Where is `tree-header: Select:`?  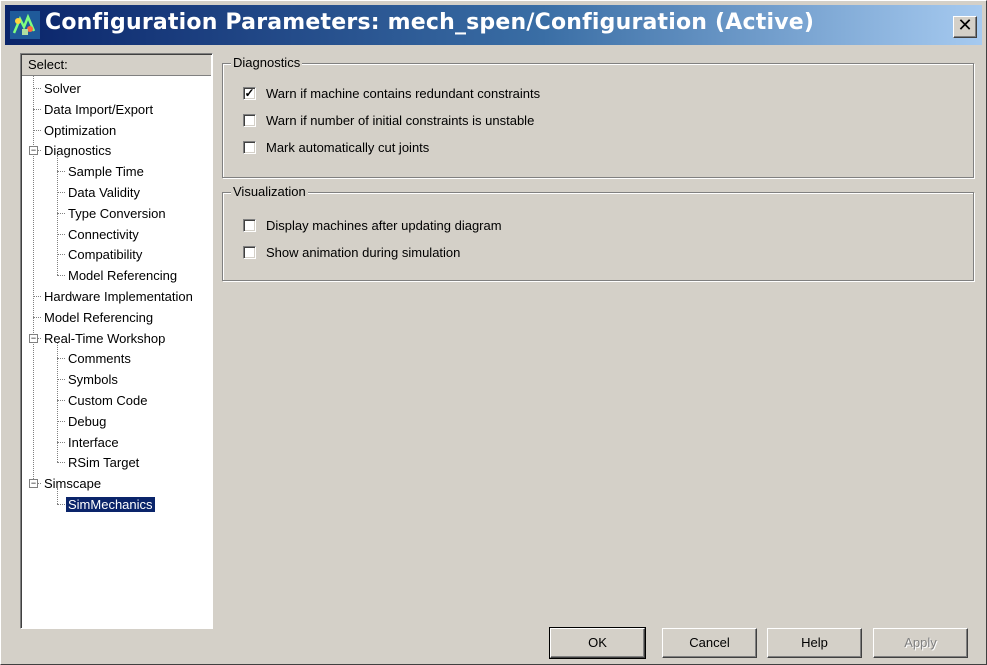 tree-header: Select: is located at coordinates (116, 65).